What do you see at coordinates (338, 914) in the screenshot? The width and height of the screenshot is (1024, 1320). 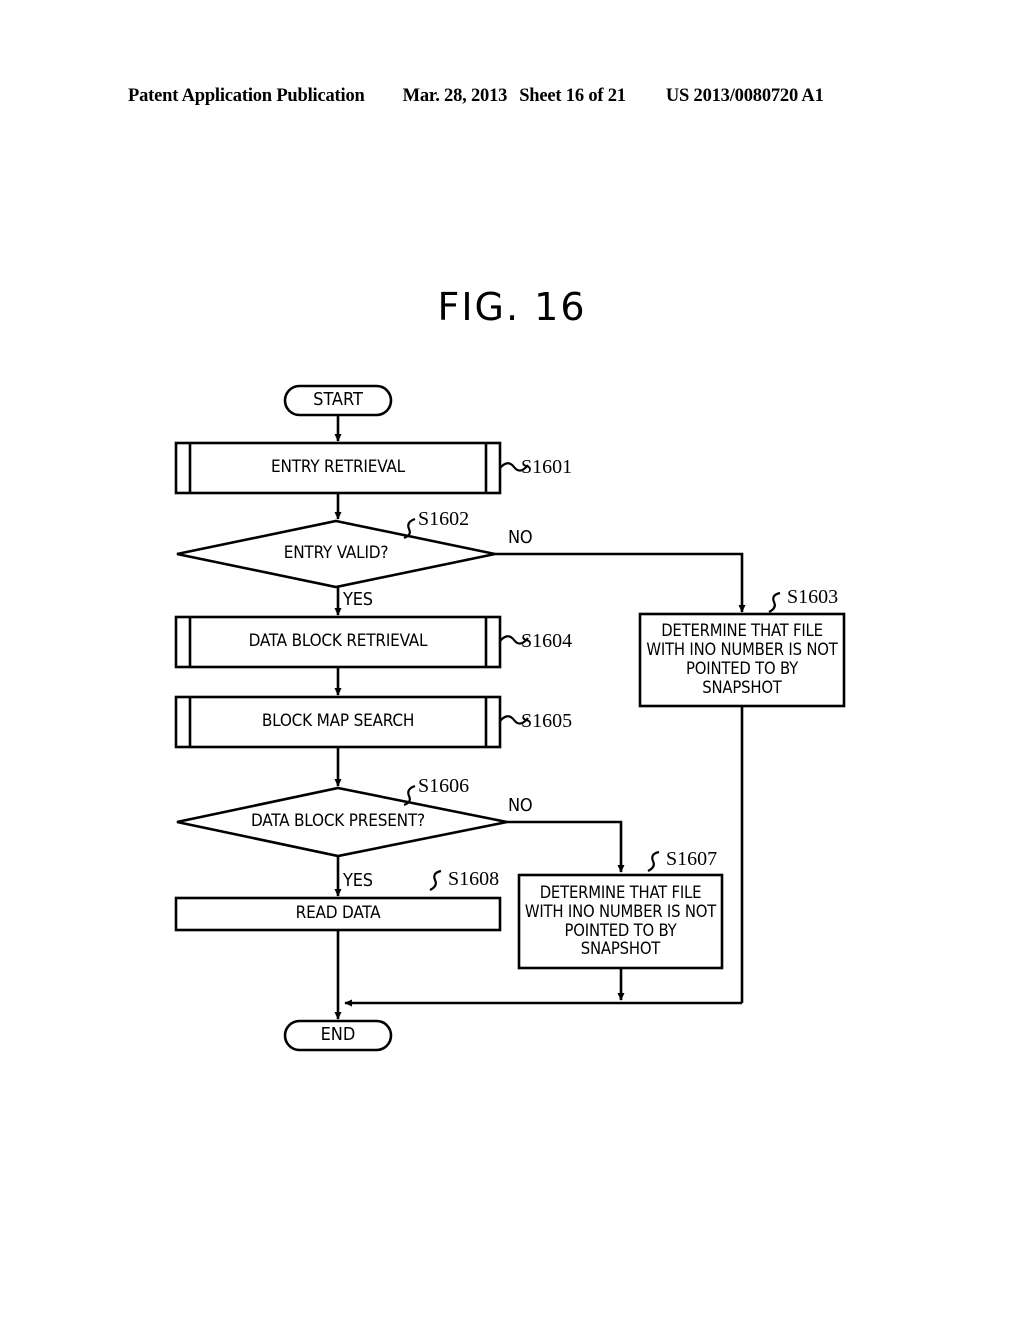 I see `s1608-box-shape` at bounding box center [338, 914].